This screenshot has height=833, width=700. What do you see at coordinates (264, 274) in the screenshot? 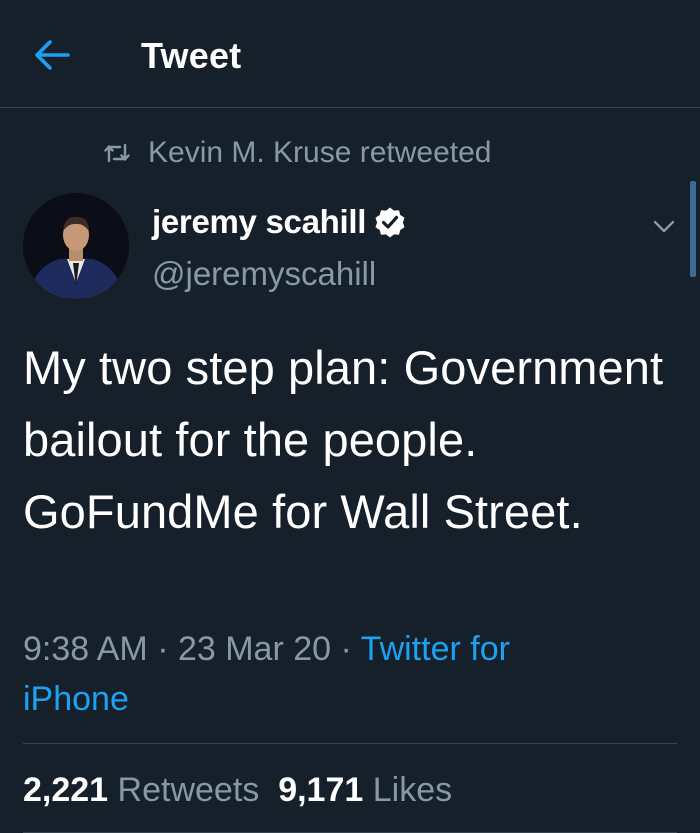
I see `author-handle: @jeremyscahill` at bounding box center [264, 274].